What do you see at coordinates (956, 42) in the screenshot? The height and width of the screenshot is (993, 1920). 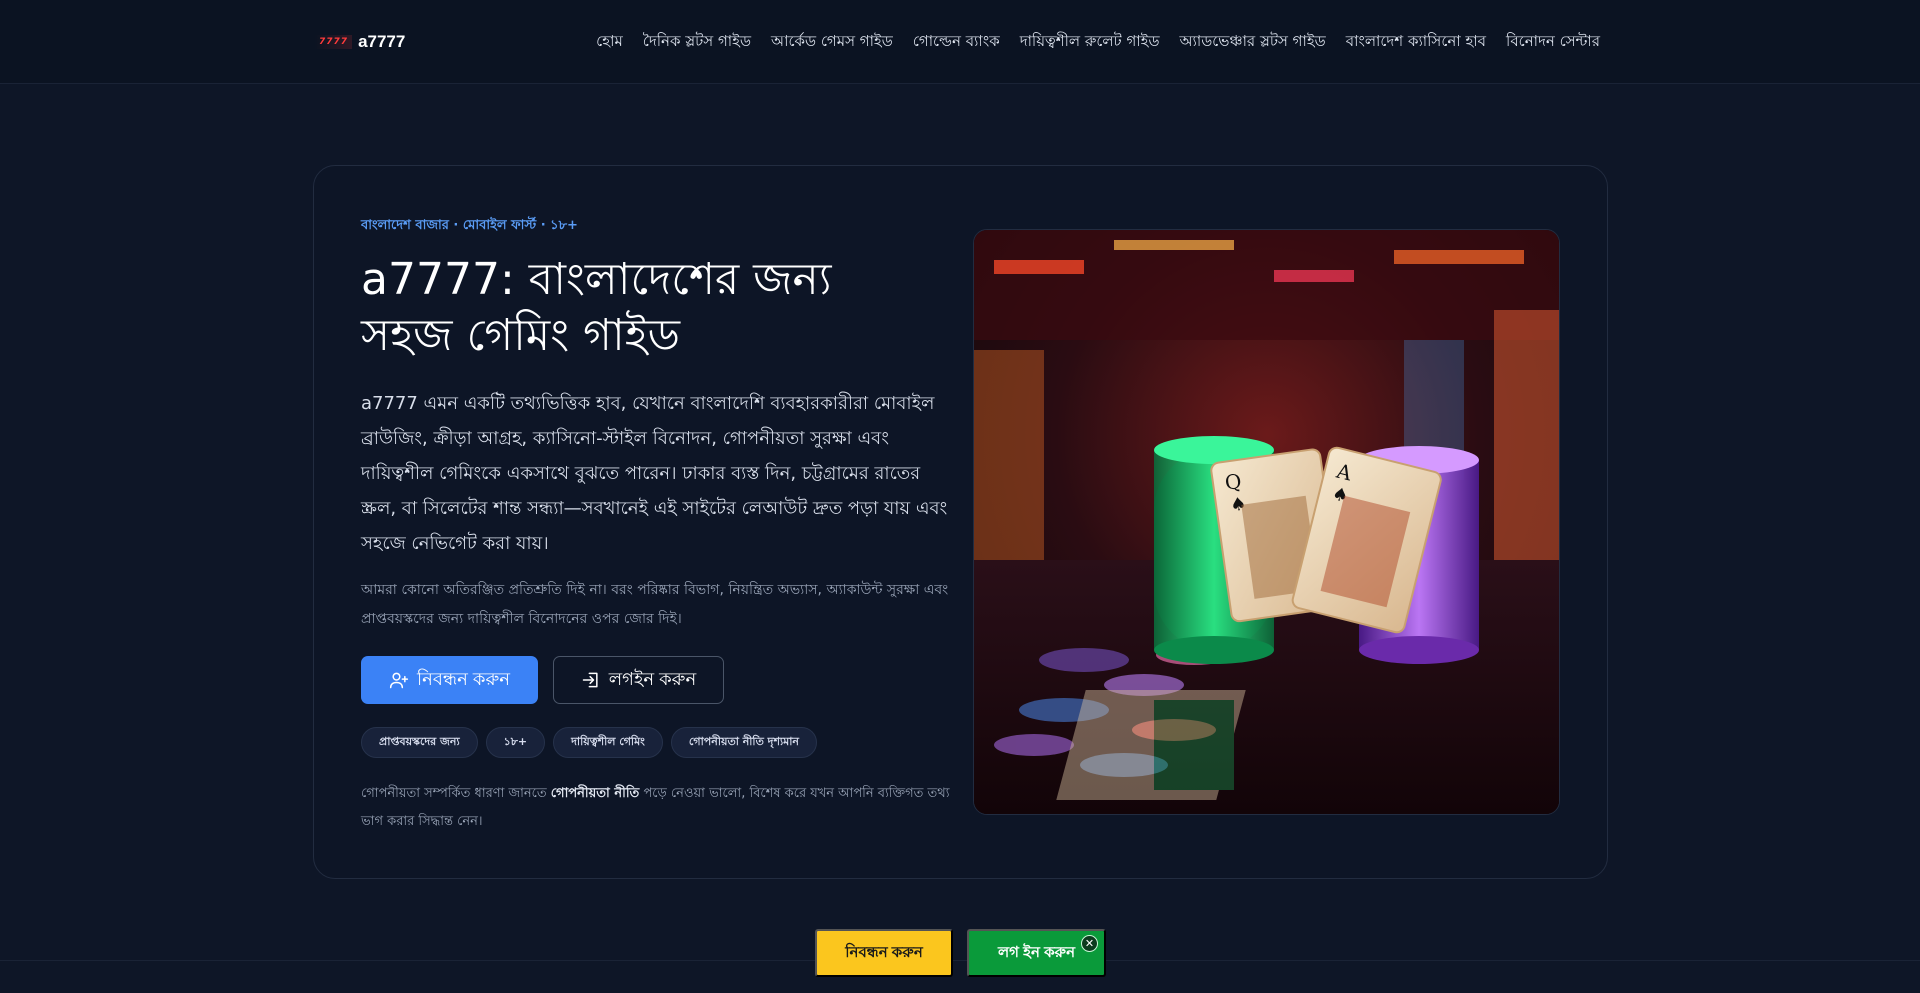 I see `nav-item-golden-bank: গোল্ডেন ব্যাংক` at bounding box center [956, 42].